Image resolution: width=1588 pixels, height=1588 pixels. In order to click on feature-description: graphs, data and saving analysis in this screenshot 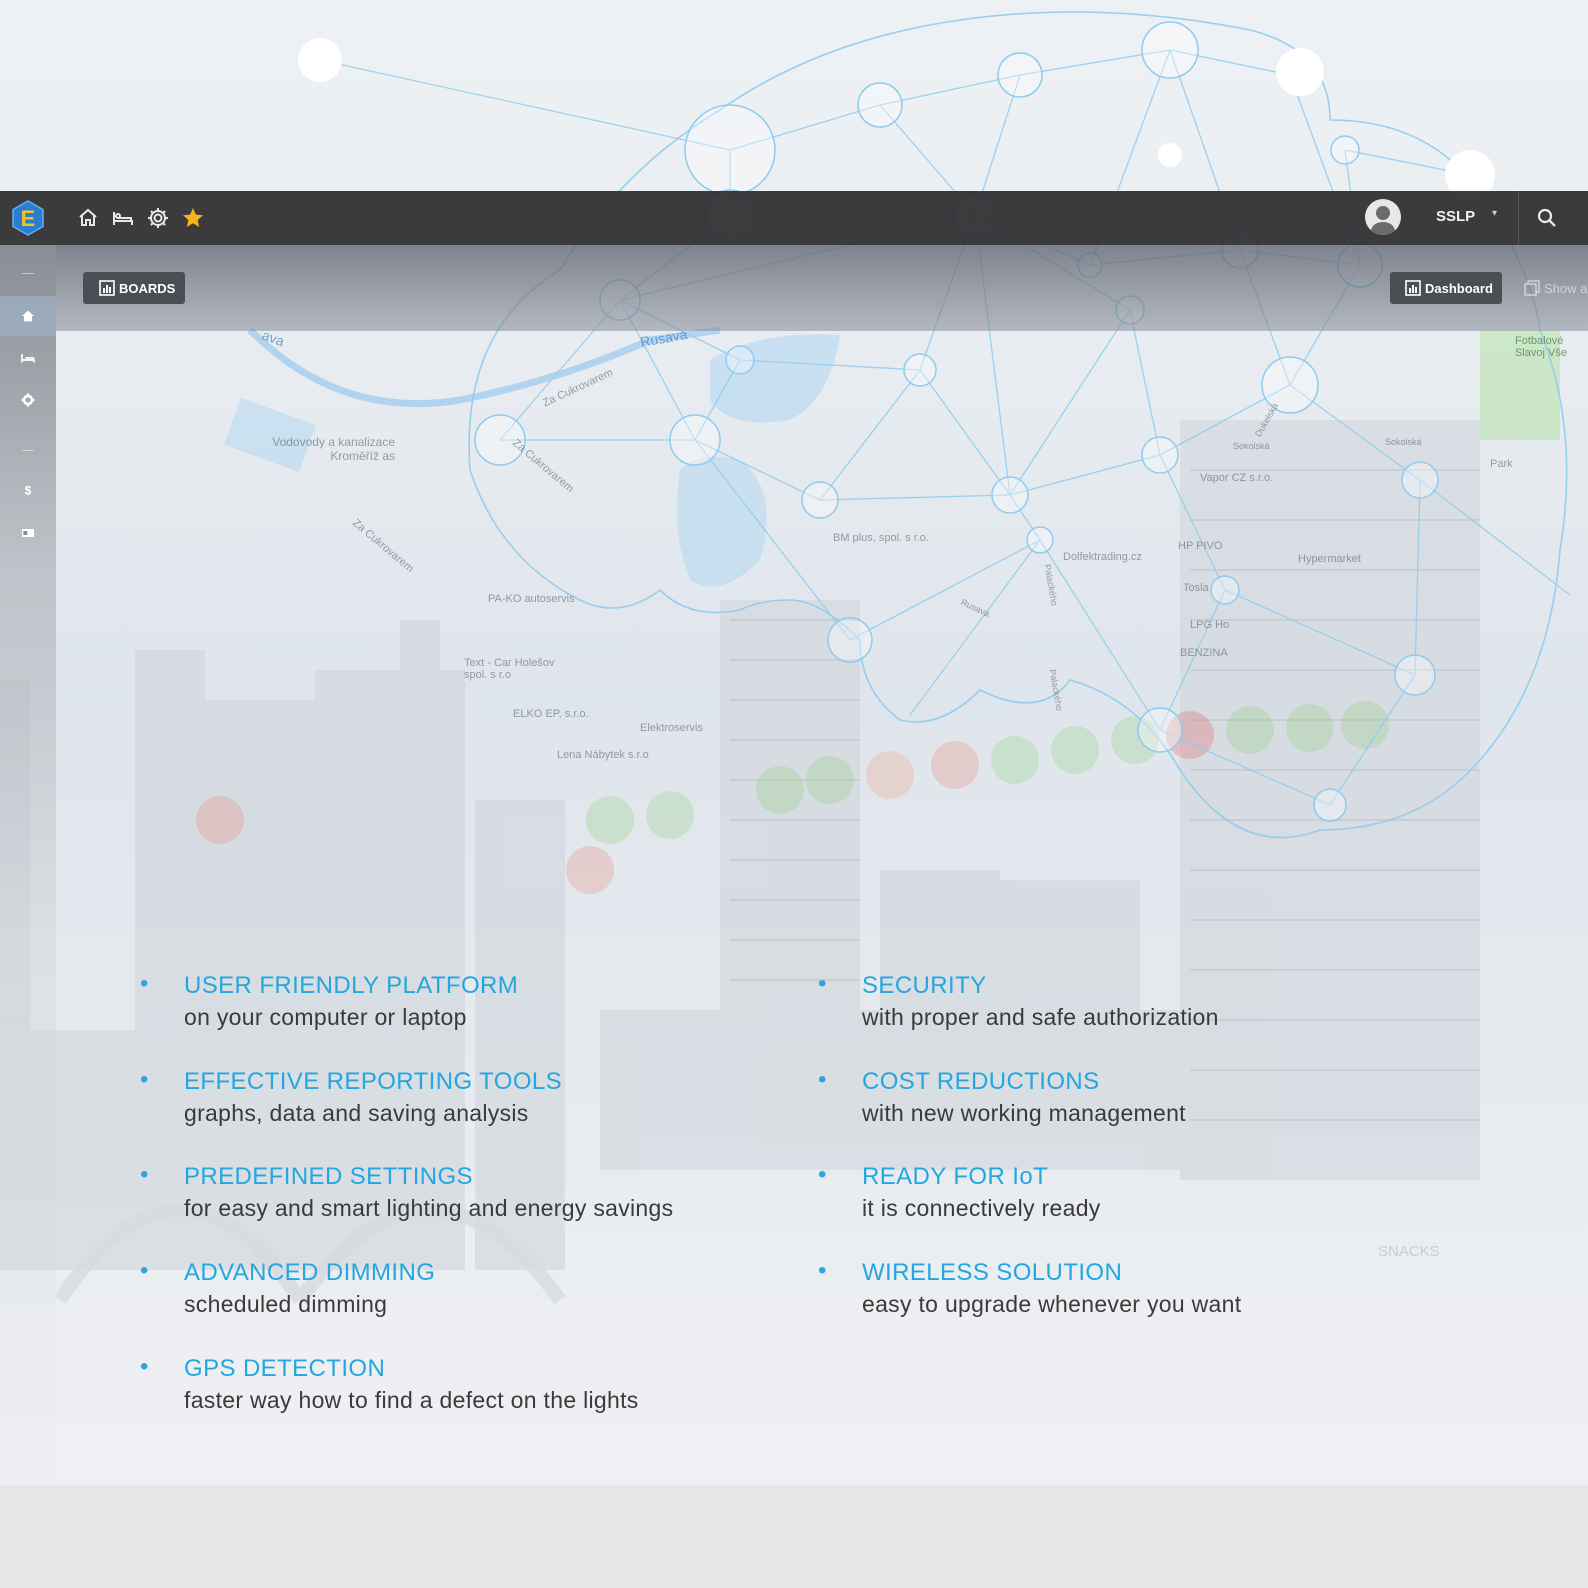, I will do `click(356, 1113)`.